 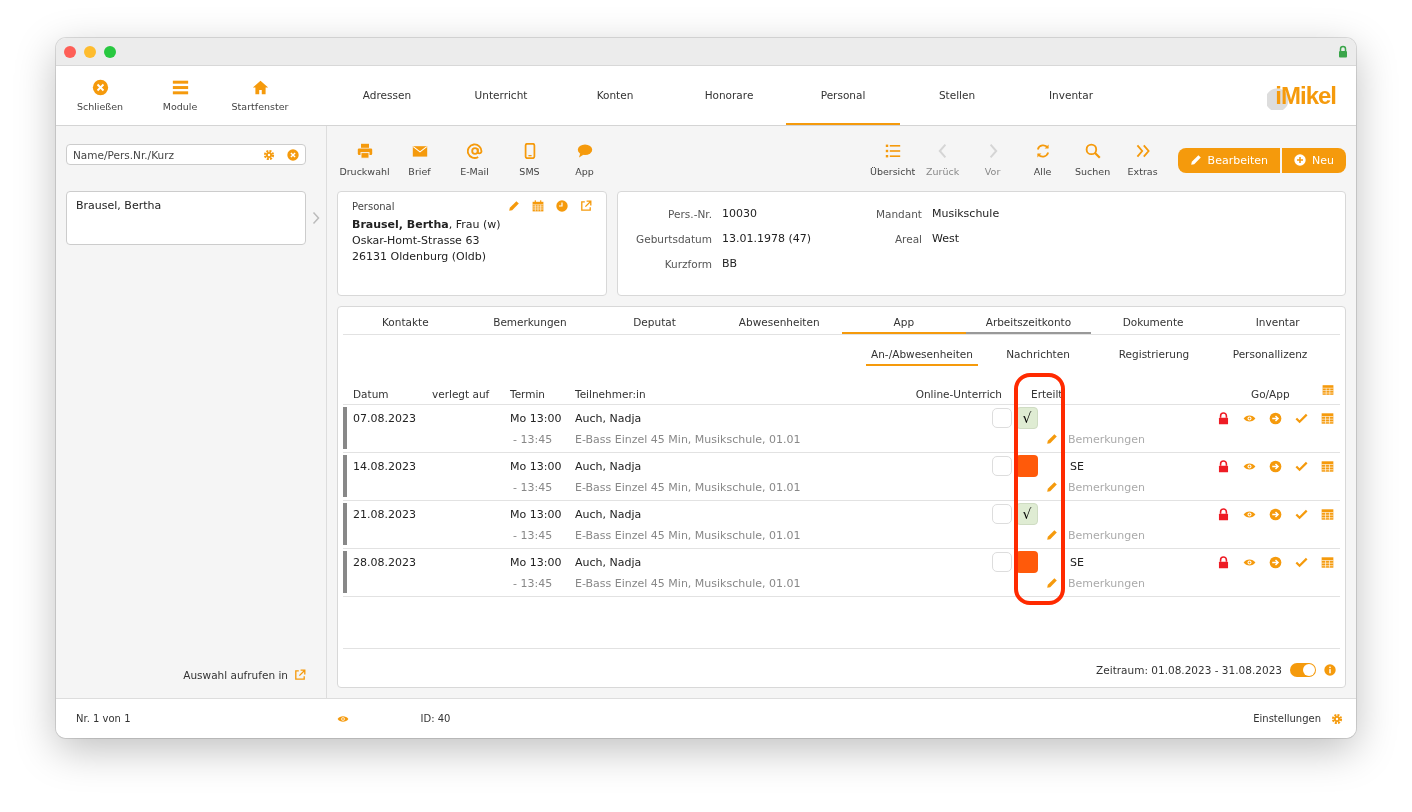 I want to click on search-field: Name/Pers.Nr./Kurz, so click(x=162, y=154).